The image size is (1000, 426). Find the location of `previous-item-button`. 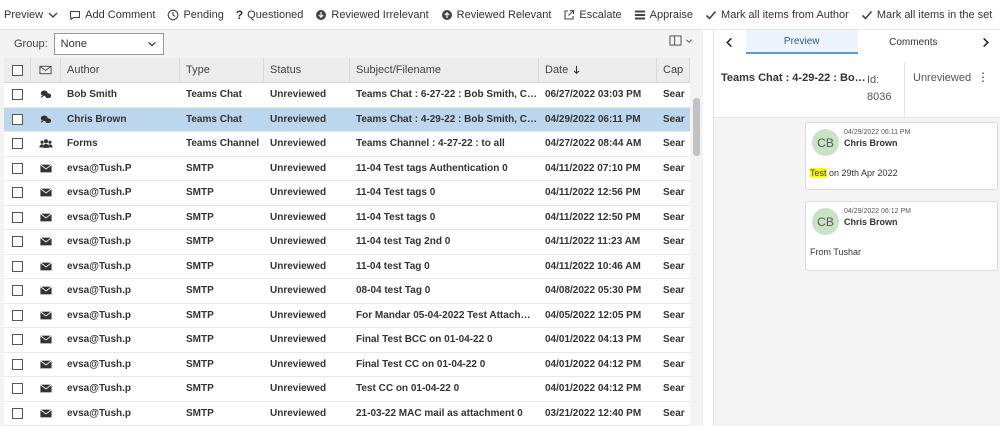

previous-item-button is located at coordinates (730, 42).